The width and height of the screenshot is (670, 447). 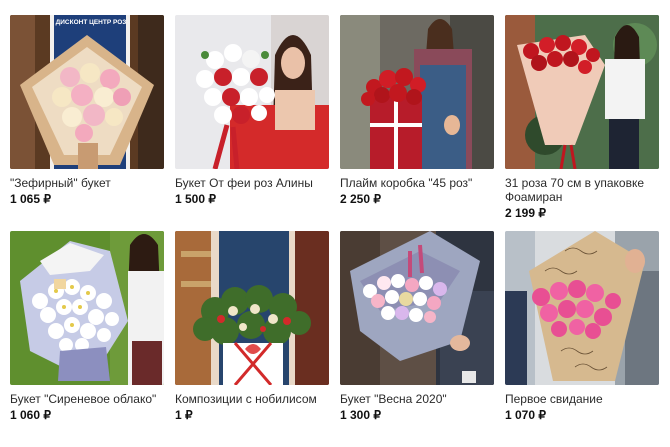 I want to click on product-price: 1 065 ₽, so click(x=30, y=199).